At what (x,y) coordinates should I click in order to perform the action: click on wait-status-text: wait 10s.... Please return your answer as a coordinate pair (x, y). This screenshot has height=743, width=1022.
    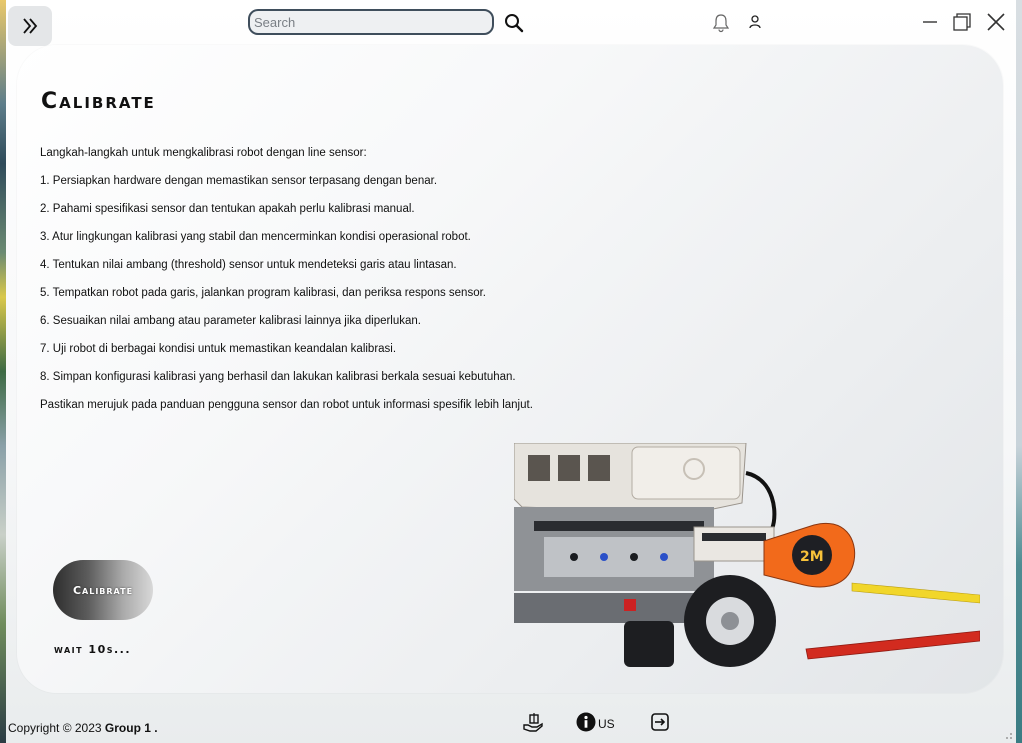
    Looking at the image, I should click on (93, 649).